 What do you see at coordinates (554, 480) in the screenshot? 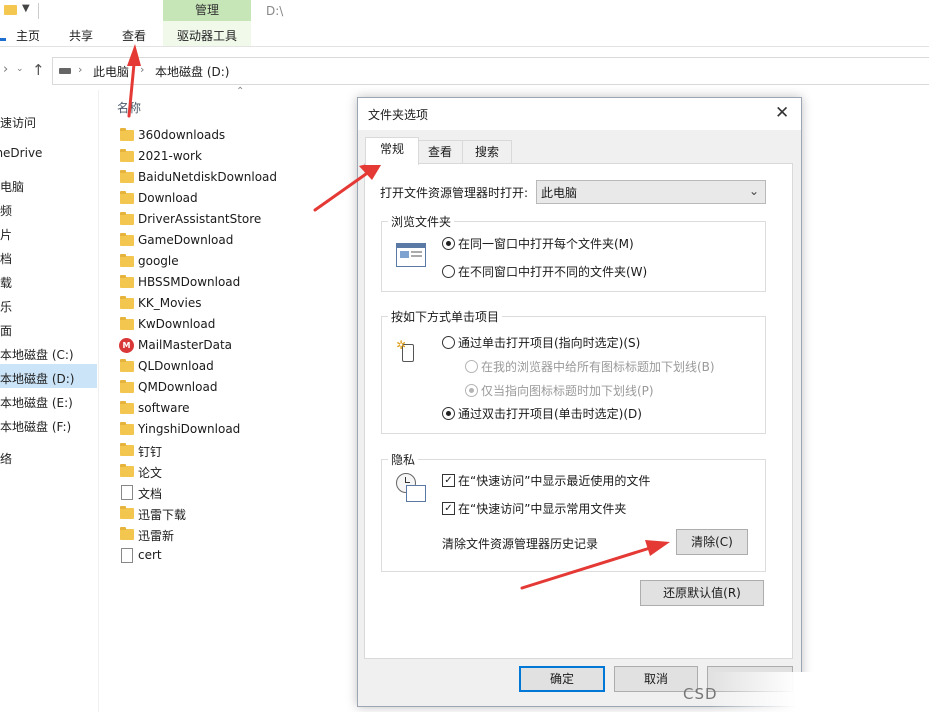
I see `option-recent-files: 在“快速访问”中显示最近使用的文件` at bounding box center [554, 480].